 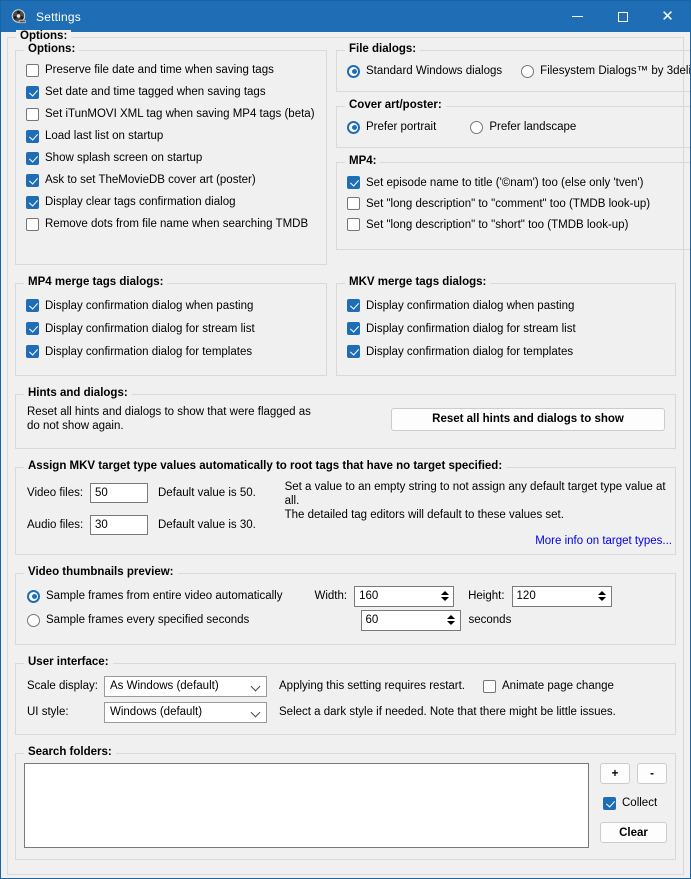 What do you see at coordinates (577, 16) in the screenshot?
I see `minimize-button` at bounding box center [577, 16].